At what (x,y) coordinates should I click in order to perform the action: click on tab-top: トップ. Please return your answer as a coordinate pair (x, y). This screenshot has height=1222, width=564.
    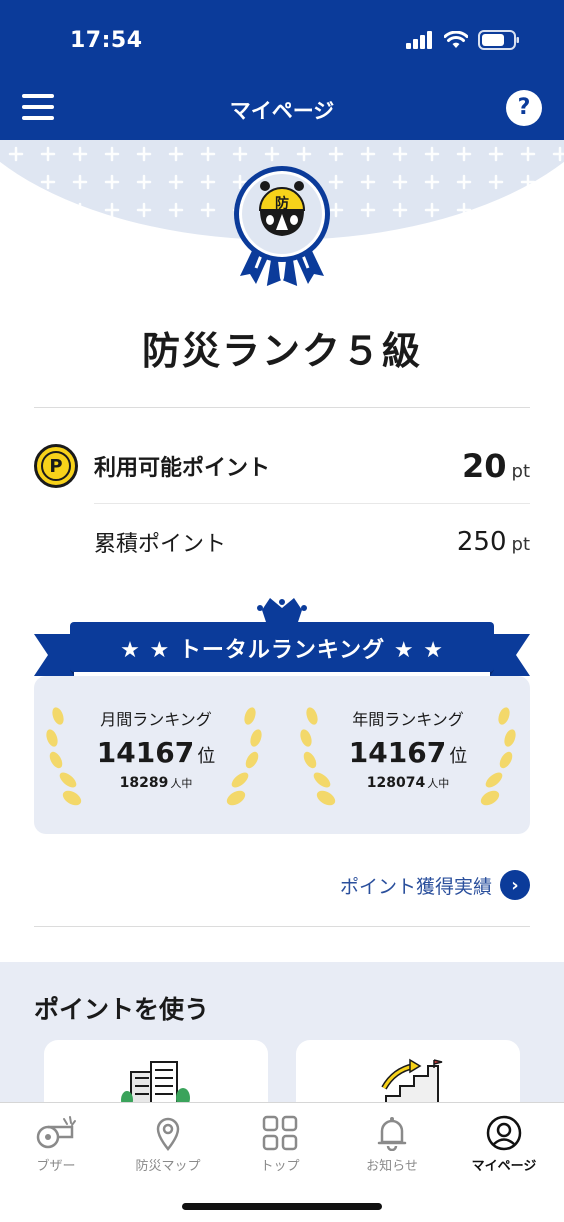
    Looking at the image, I should click on (280, 1144).